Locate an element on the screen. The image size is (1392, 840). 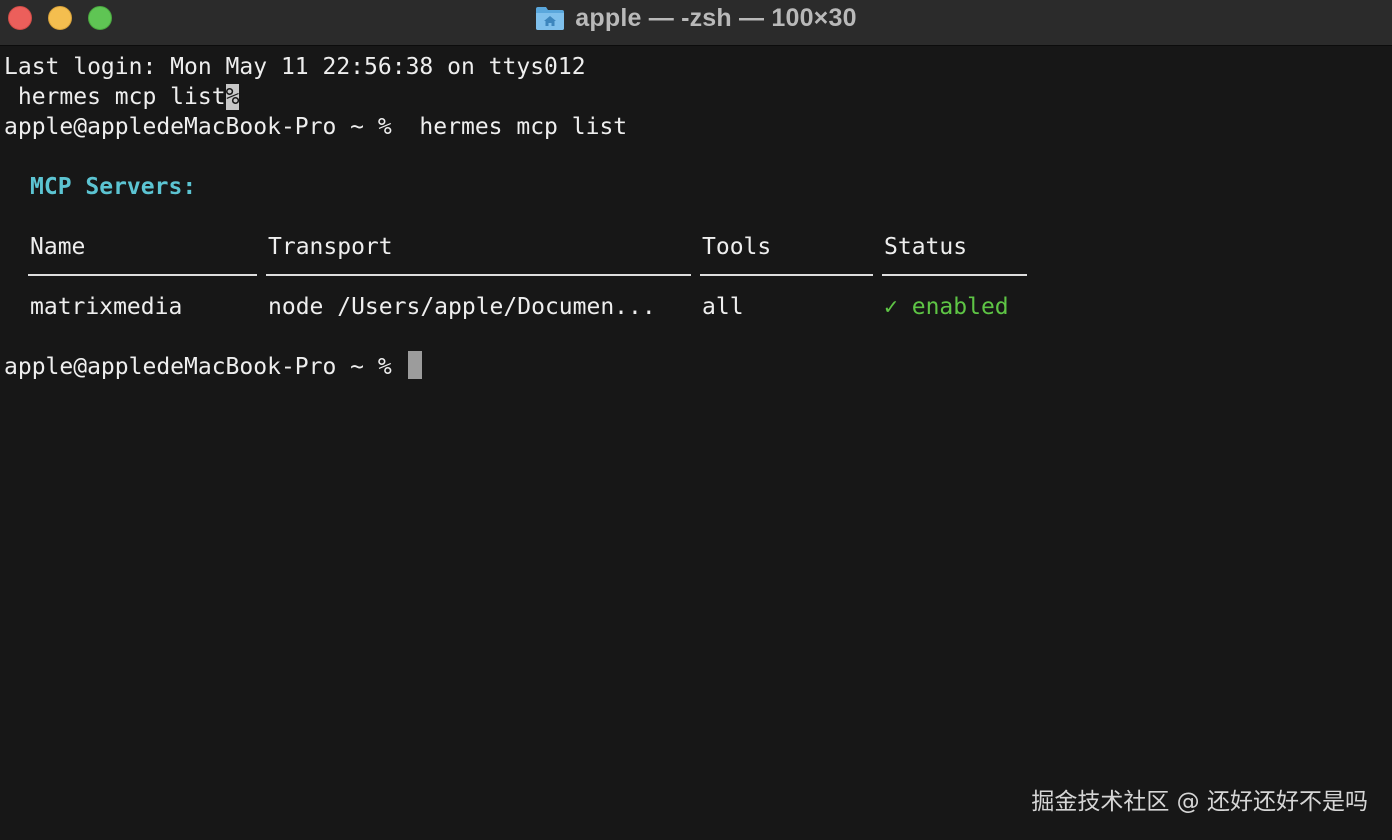
title-bar: apple — -zsh — 100×30 is located at coordinates (696, 23).